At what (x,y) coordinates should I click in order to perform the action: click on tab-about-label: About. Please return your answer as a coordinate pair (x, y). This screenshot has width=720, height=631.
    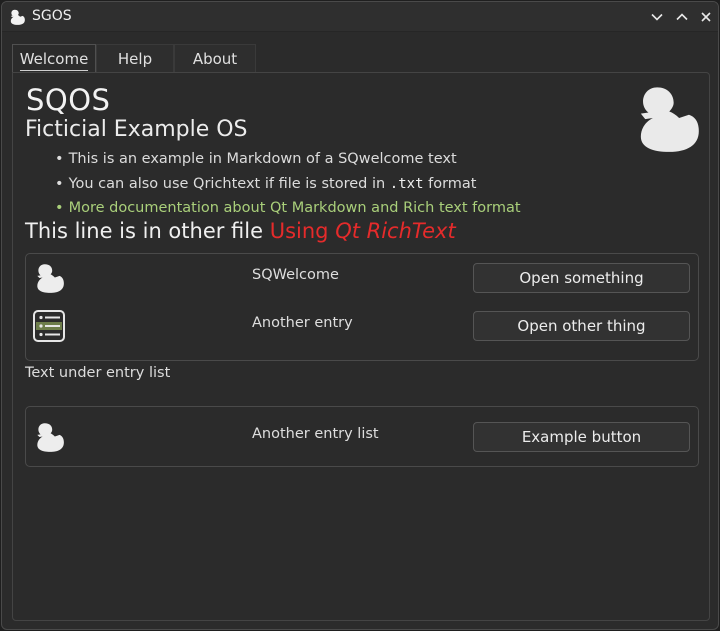
    Looking at the image, I should click on (215, 58).